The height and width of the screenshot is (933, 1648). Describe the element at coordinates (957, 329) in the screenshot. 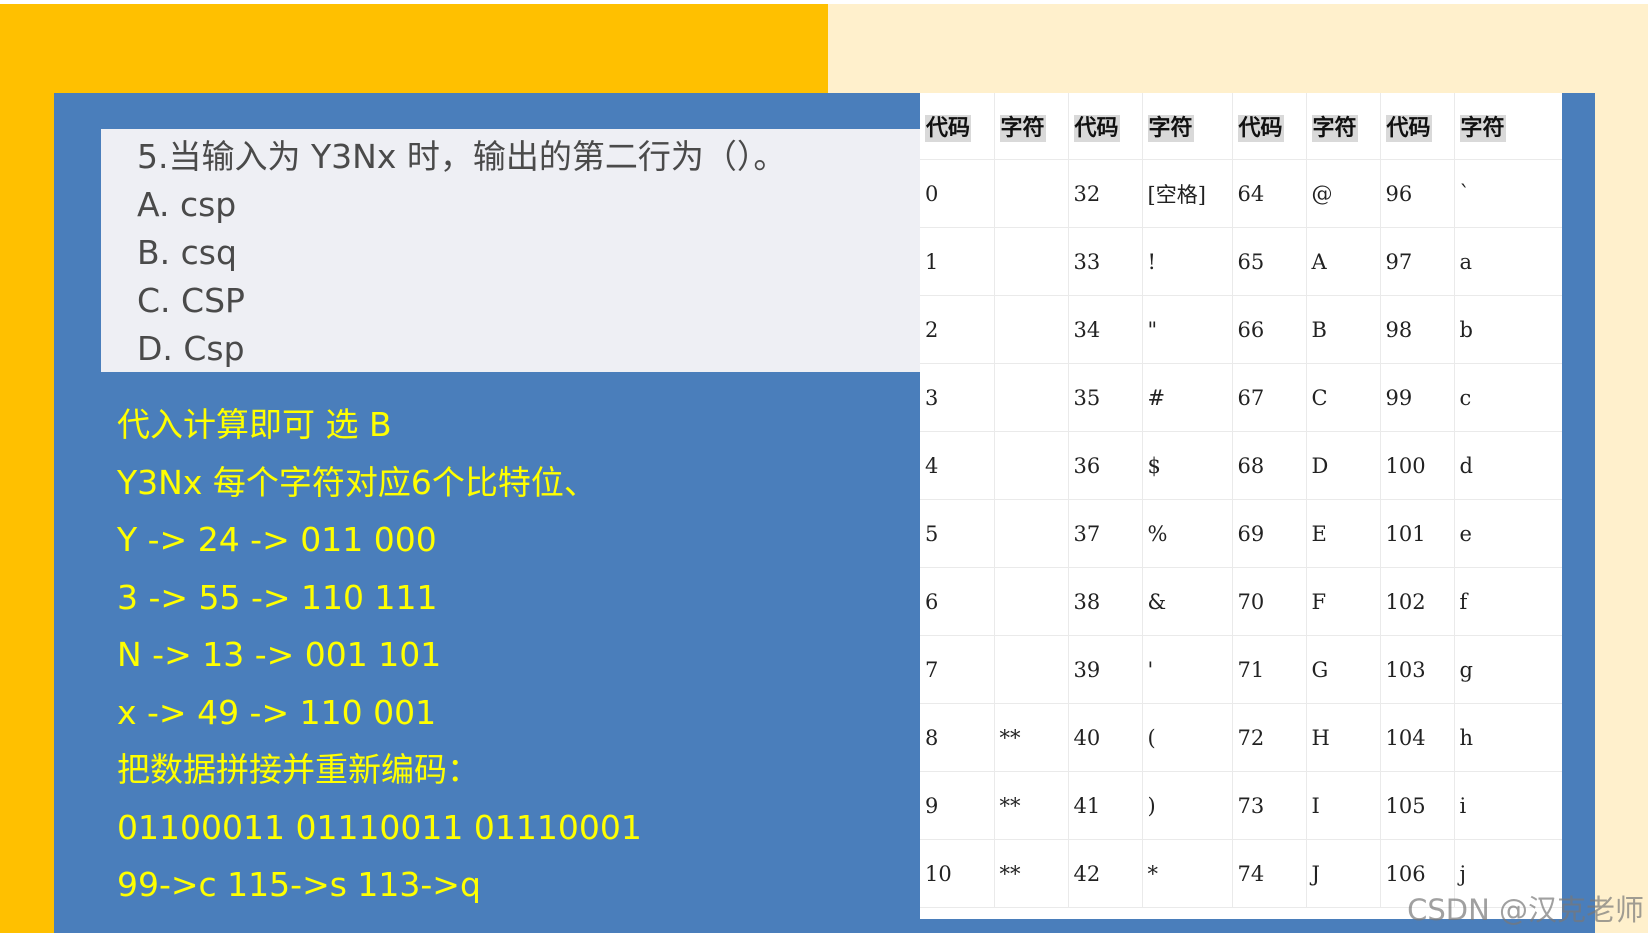

I see `table-cell: 2` at that location.